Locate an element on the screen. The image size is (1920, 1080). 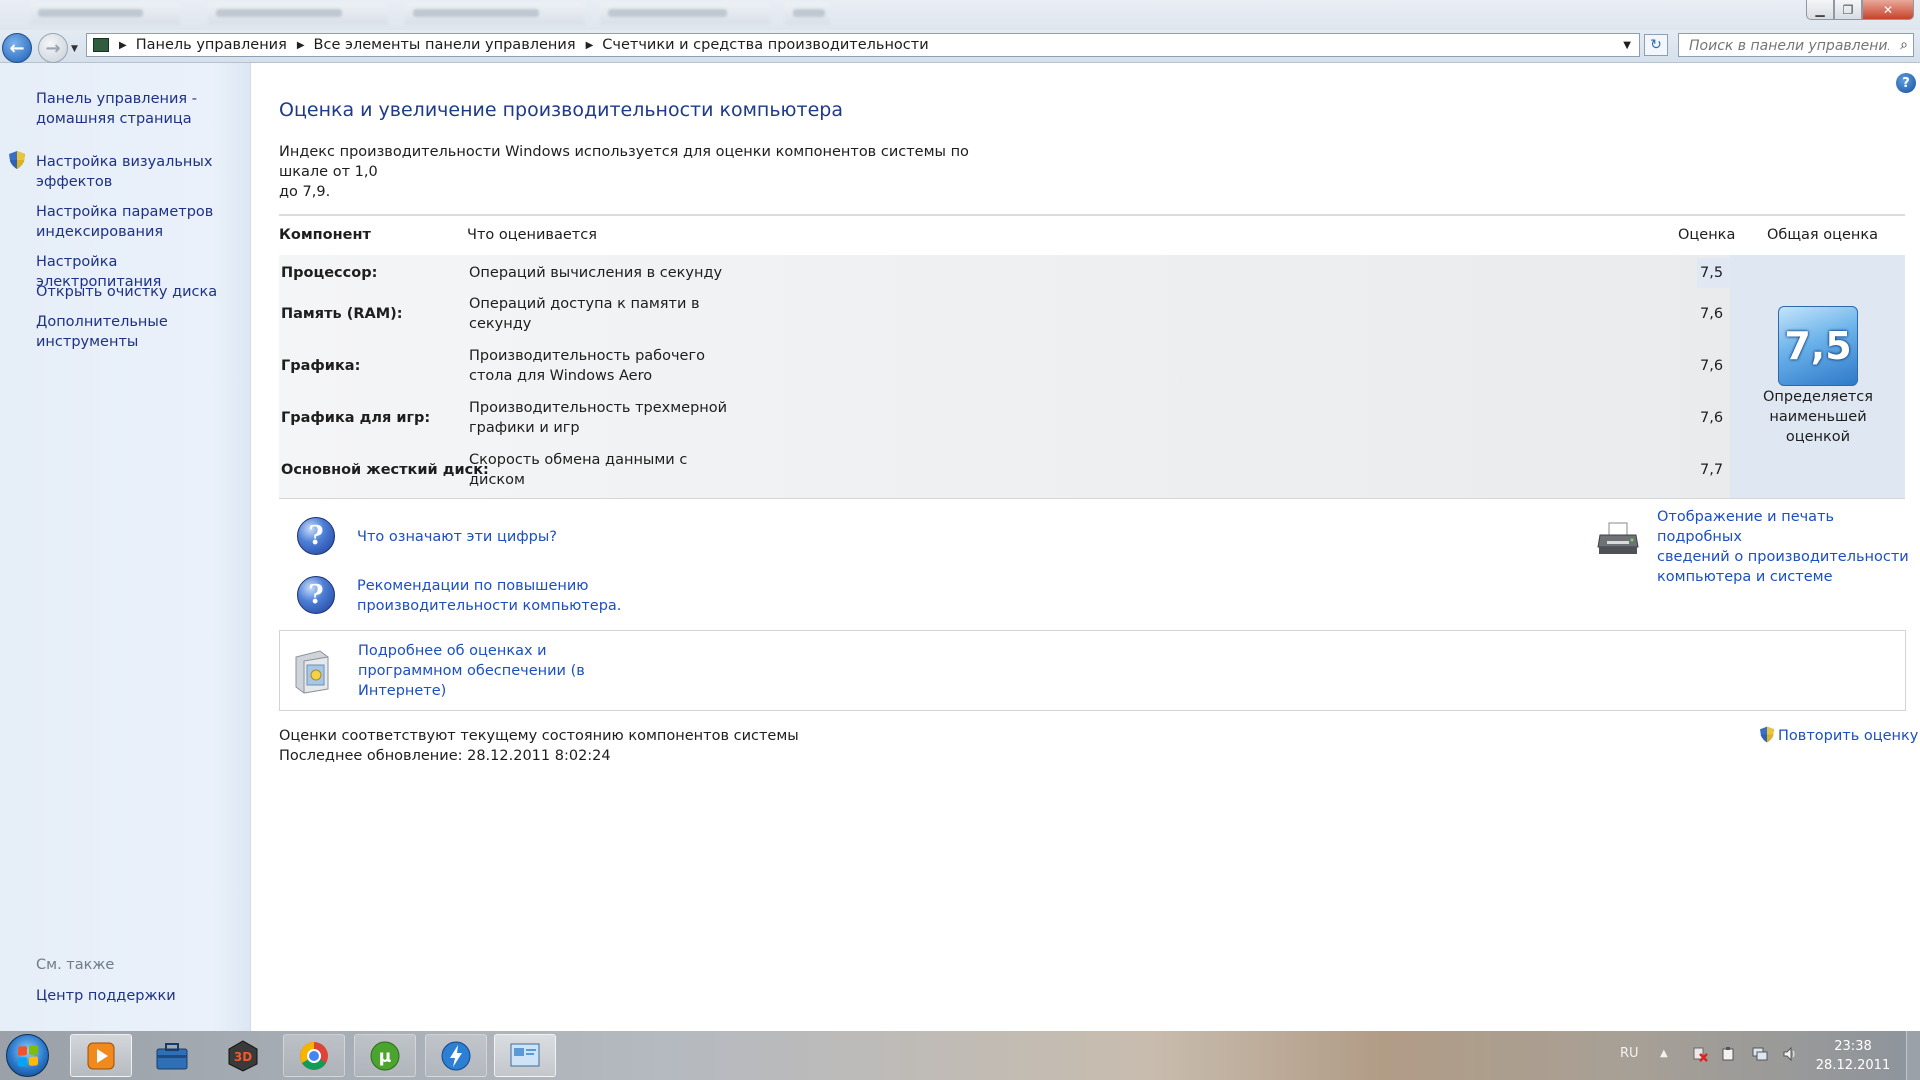
search-box: ⌕ is located at coordinates (1796, 45).